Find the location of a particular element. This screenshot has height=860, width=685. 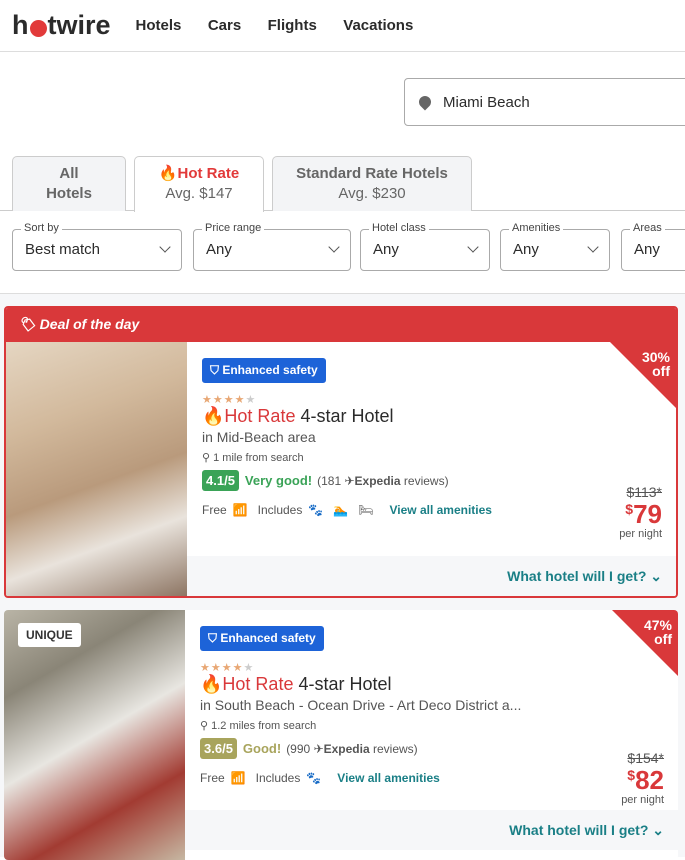

distance-text: 1 mile from search is located at coordinates (258, 458).